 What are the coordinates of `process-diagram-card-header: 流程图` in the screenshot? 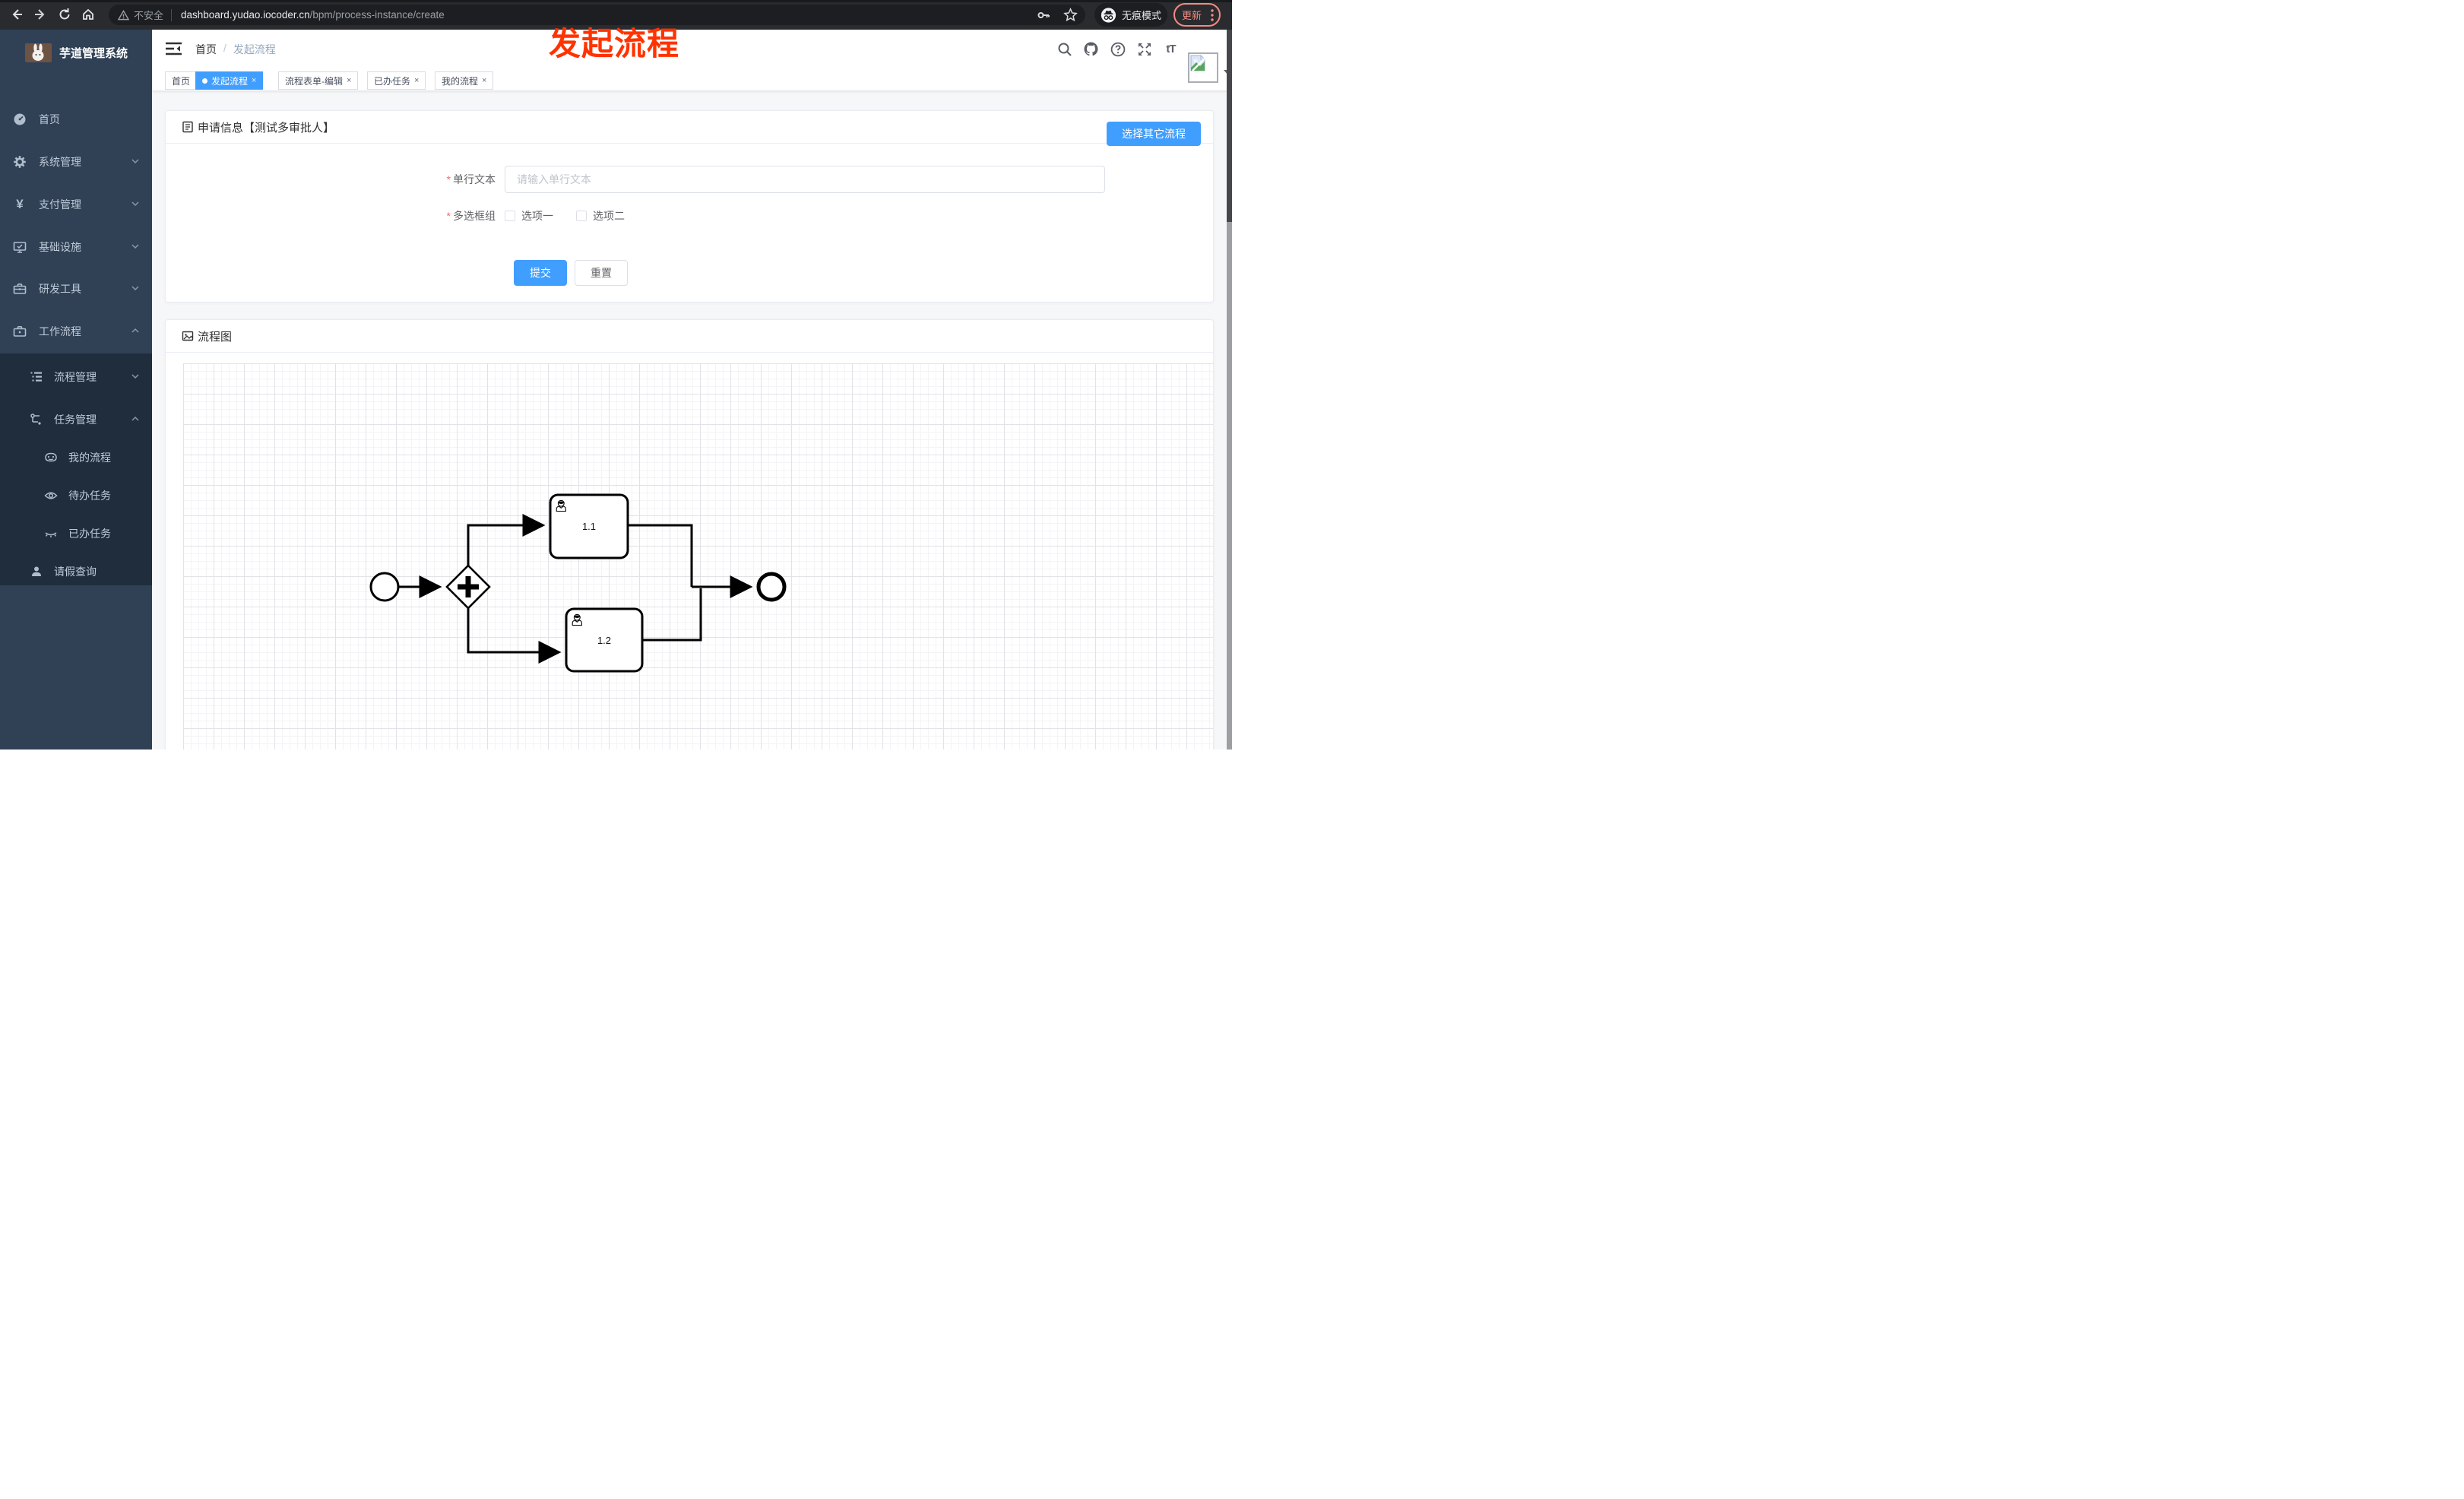 It's located at (689, 337).